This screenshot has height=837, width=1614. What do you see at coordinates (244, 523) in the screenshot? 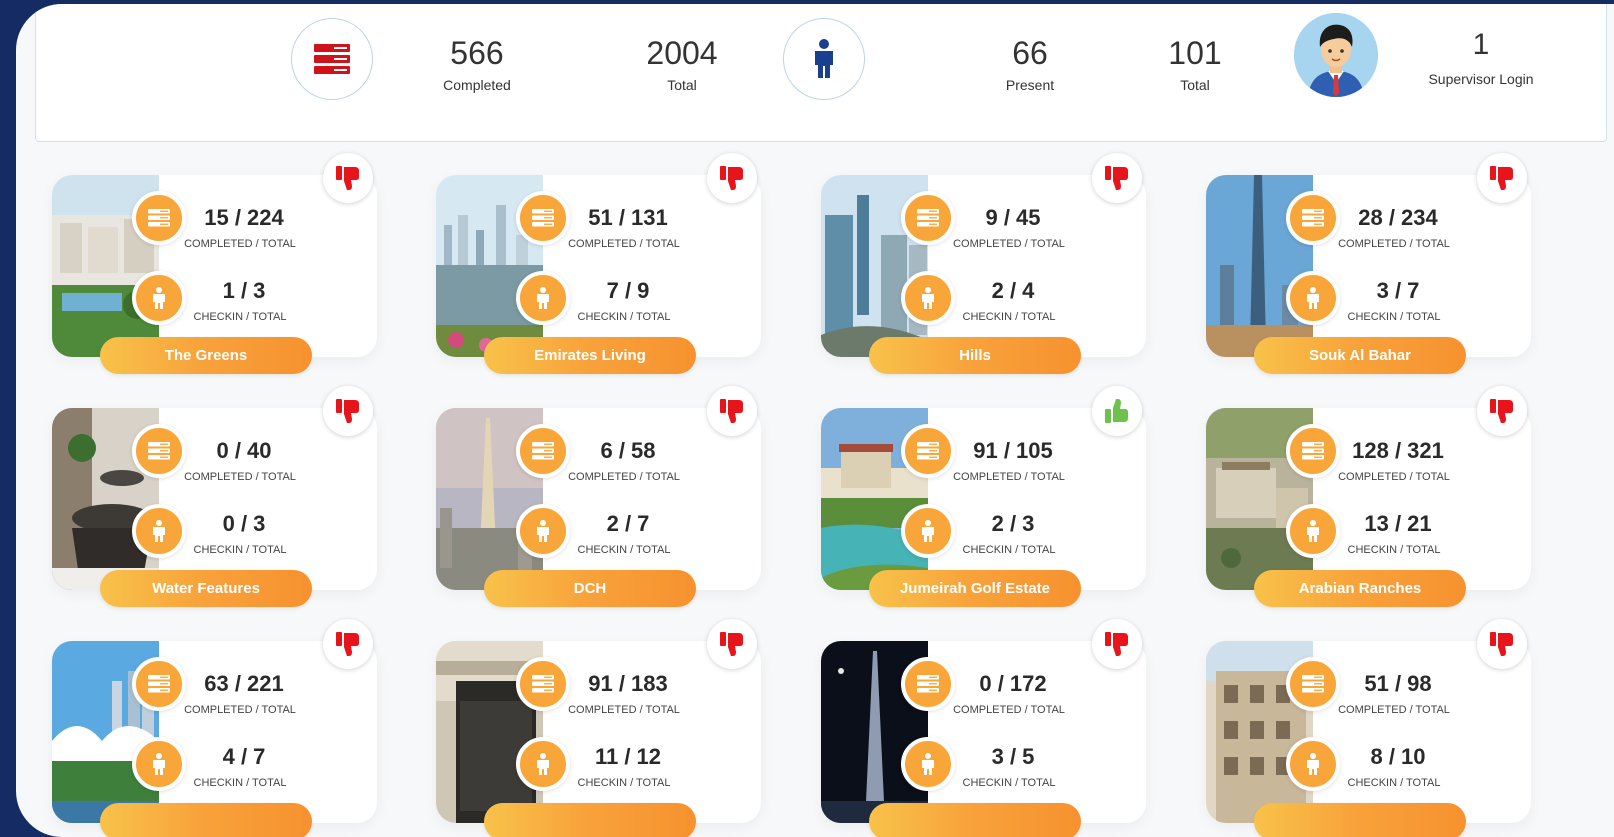
I see `checkin-total-value: 0 / 3` at bounding box center [244, 523].